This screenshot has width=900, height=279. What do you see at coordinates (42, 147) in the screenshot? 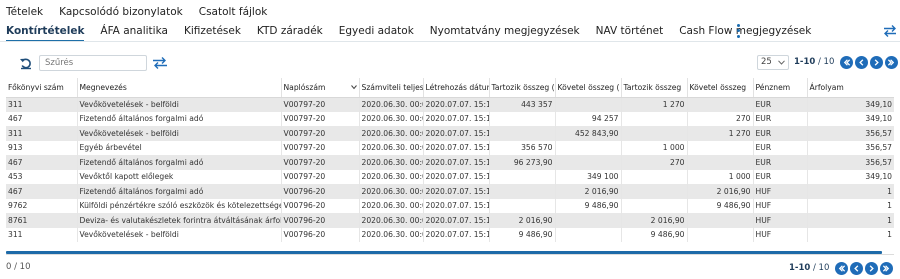
I see `ledger-account-cell: 913` at bounding box center [42, 147].